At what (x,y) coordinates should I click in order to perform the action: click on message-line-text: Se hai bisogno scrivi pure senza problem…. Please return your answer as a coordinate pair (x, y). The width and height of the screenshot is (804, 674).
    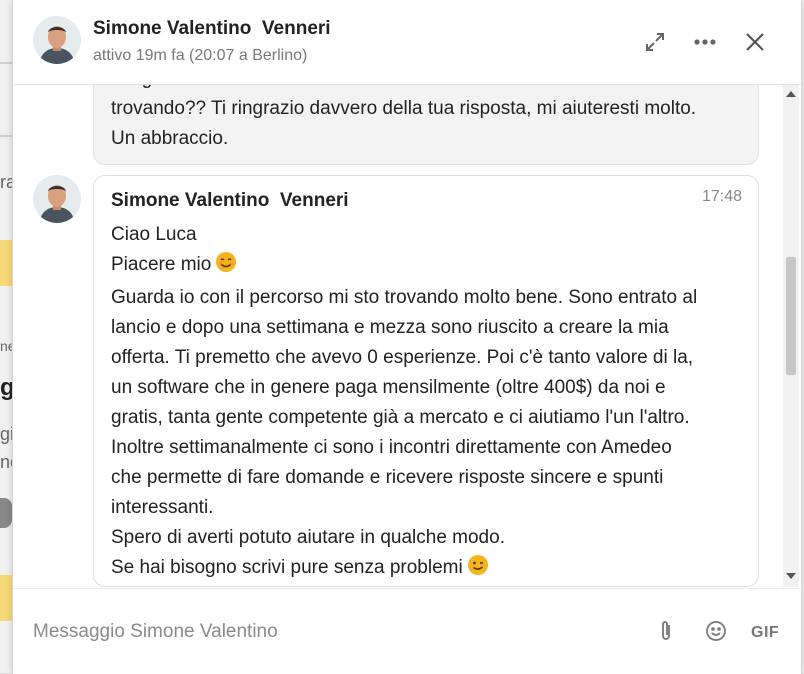
    Looking at the image, I should click on (287, 567).